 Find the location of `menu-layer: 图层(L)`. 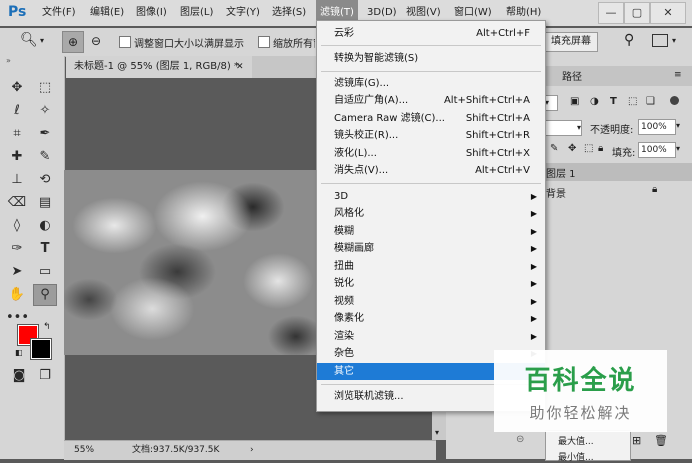

menu-layer: 图层(L) is located at coordinates (196, 13).